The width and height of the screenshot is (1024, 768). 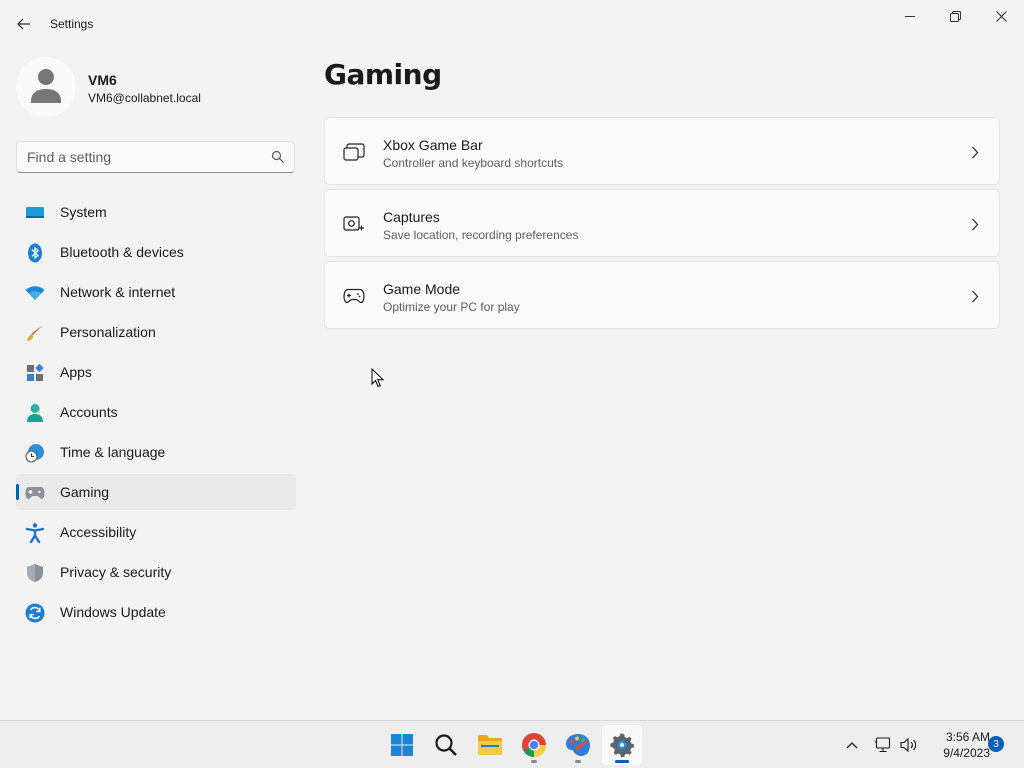 I want to click on close-button, so click(x=1001, y=16).